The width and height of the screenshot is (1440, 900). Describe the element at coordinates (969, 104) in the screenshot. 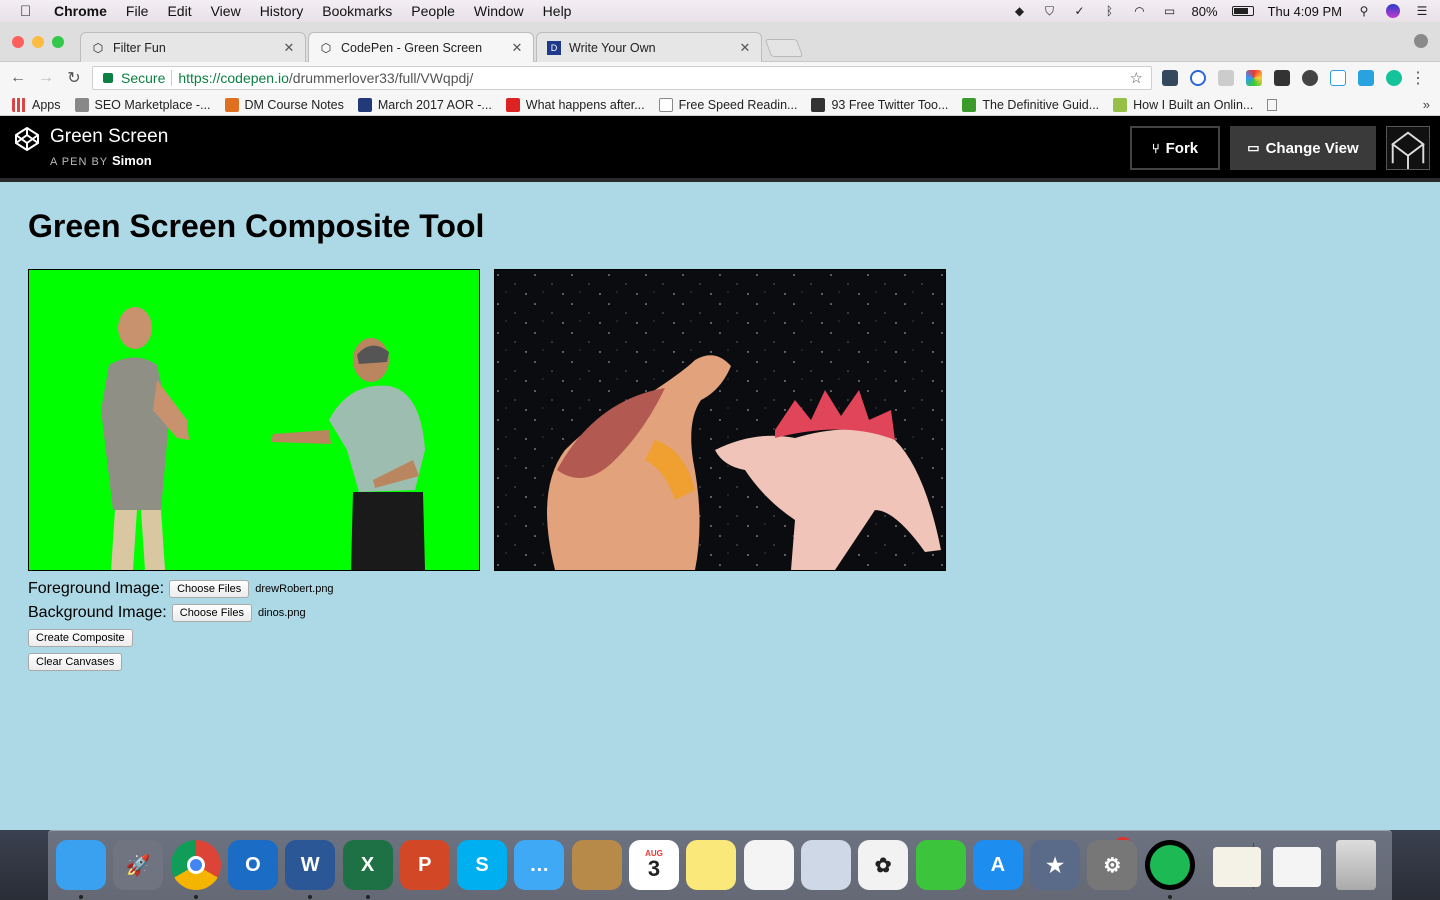

I see `bookmark-favicon-icon` at that location.